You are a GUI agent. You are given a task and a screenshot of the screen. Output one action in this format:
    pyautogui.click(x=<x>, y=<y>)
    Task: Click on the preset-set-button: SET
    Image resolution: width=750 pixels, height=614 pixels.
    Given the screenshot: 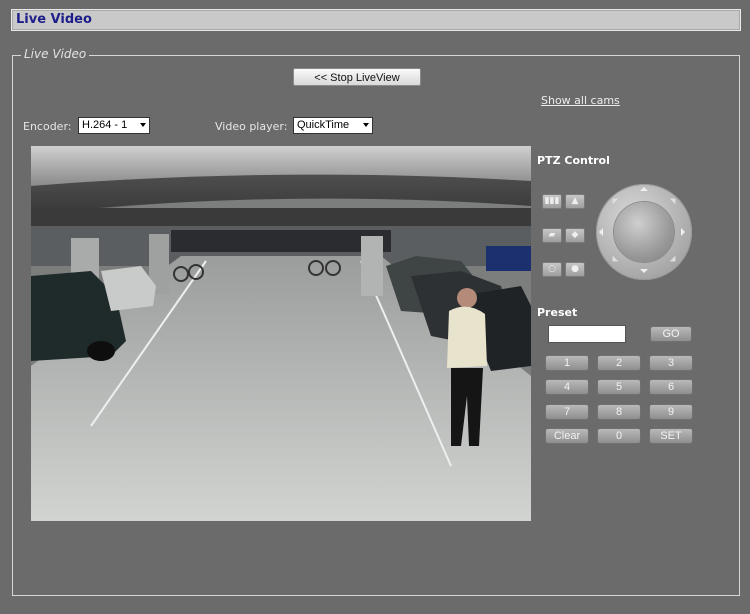 What is the action you would take?
    pyautogui.click(x=671, y=436)
    